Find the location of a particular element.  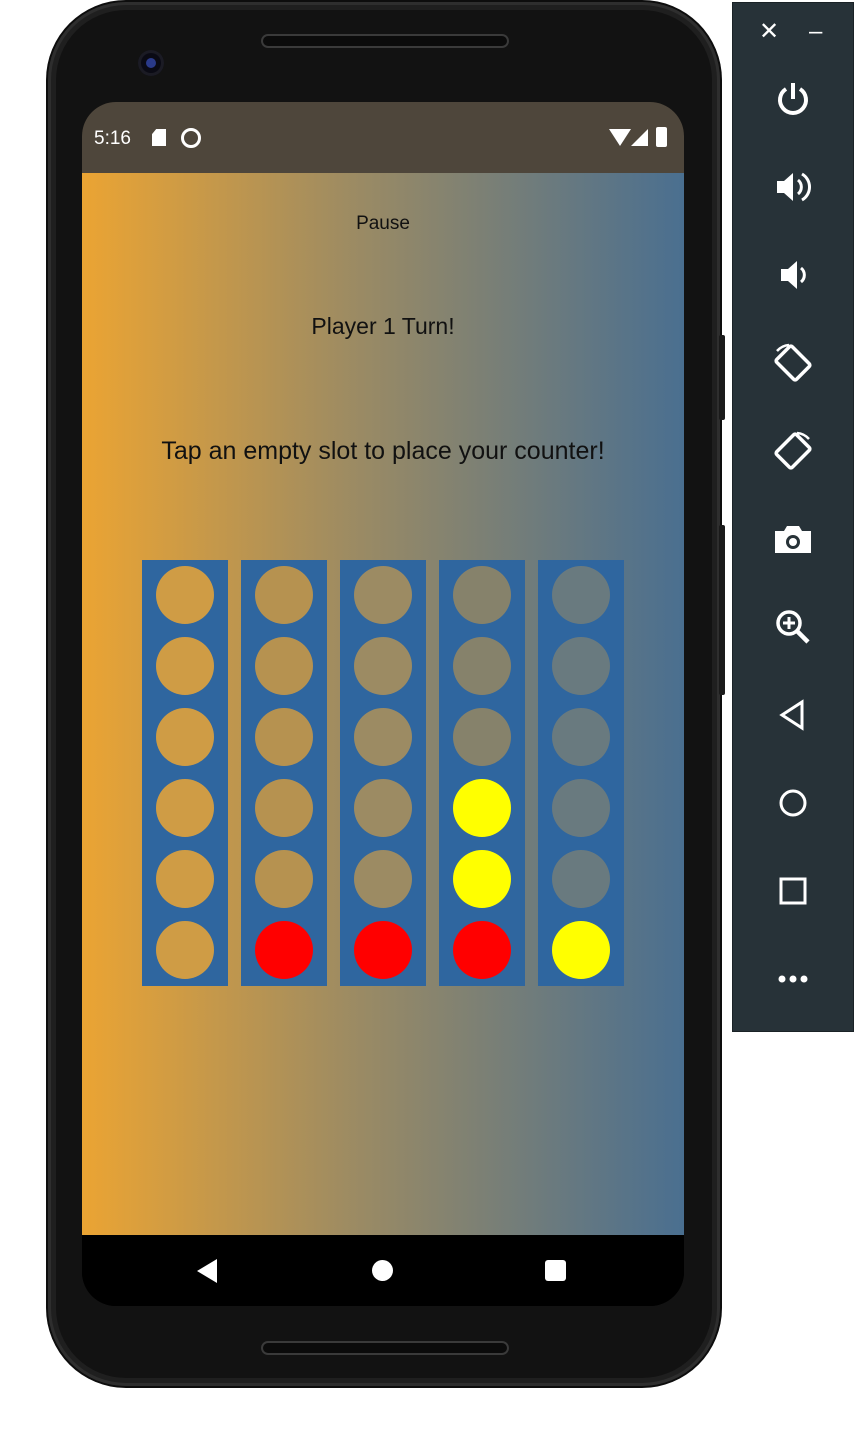

status-time: 5:16 is located at coordinates (112, 138).